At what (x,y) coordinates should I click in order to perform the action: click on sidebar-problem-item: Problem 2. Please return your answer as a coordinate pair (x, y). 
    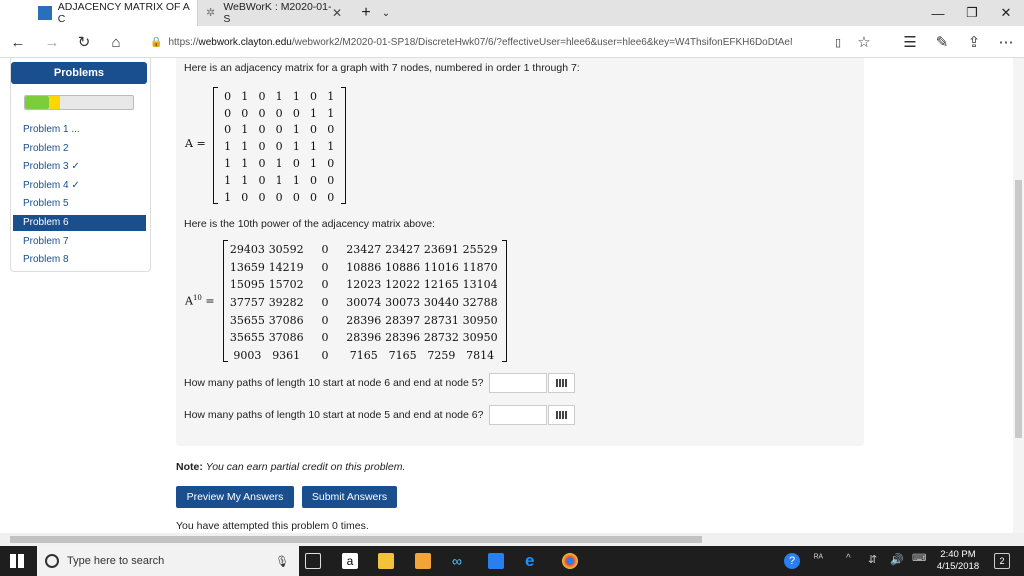
    Looking at the image, I should click on (79, 149).